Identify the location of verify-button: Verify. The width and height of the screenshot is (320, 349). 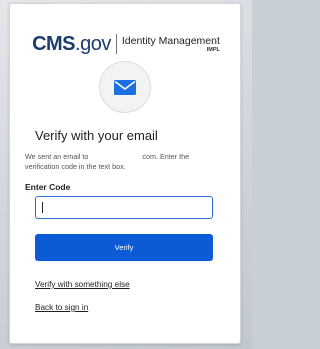
(124, 247).